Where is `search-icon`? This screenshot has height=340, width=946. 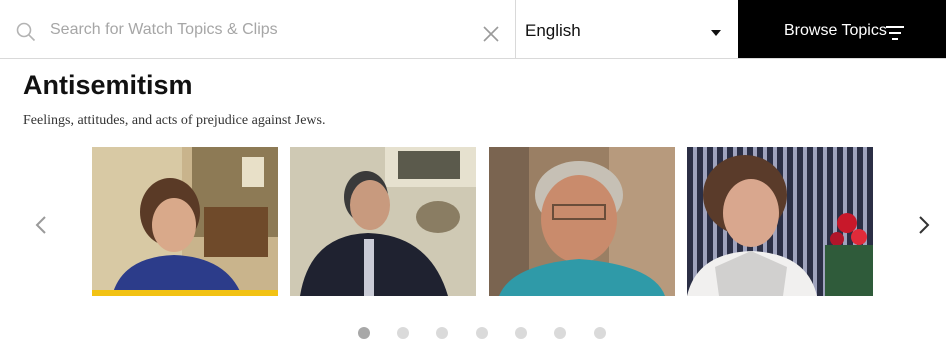
search-icon is located at coordinates (26, 32).